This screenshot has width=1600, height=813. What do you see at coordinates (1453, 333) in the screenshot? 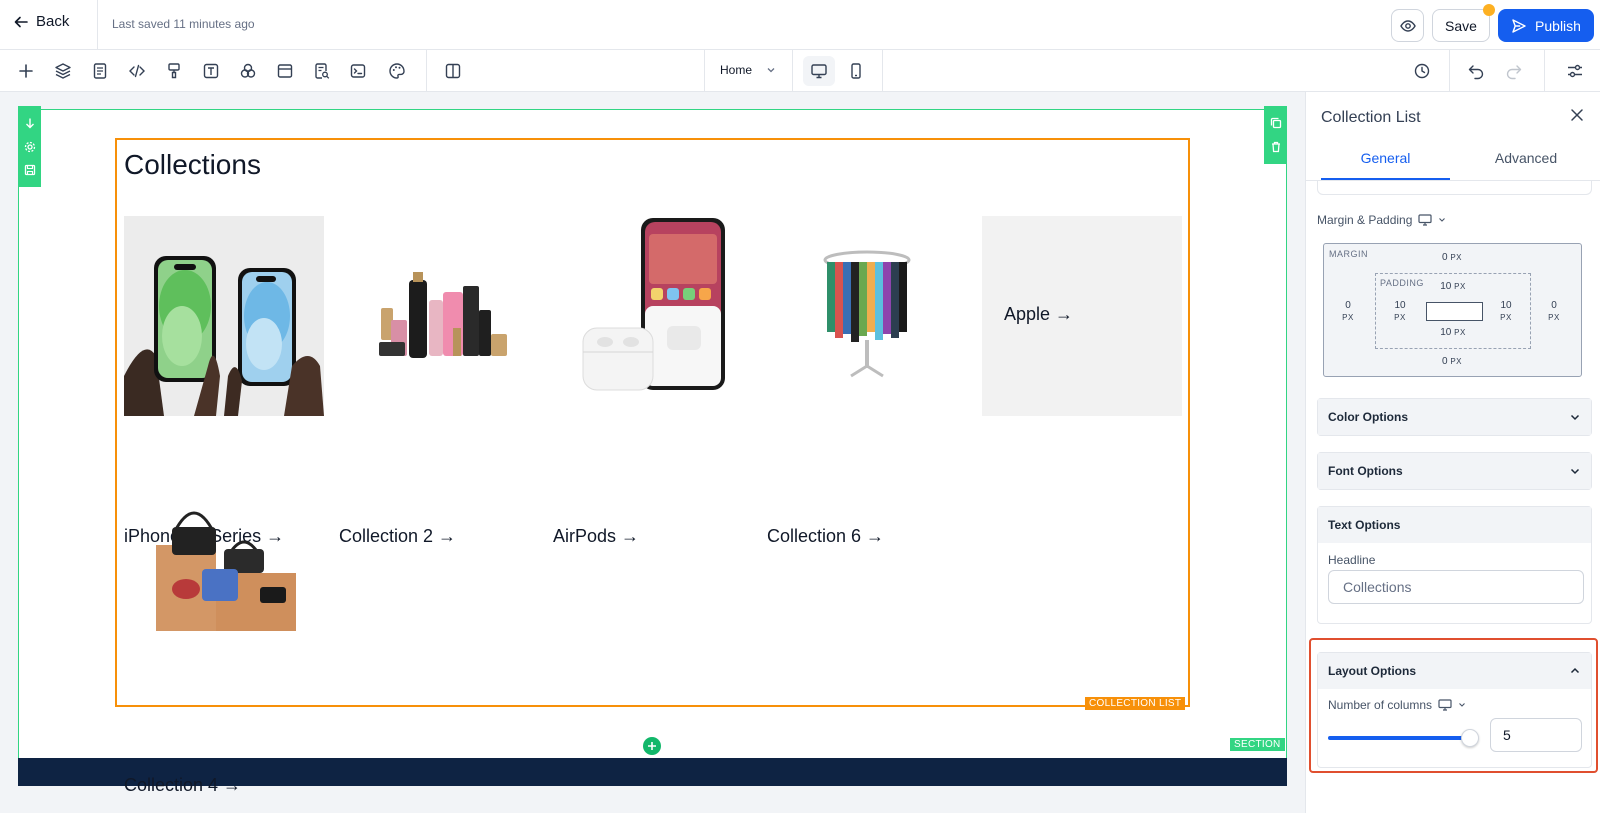
I see `padding-bottom: 10 PX` at bounding box center [1453, 333].